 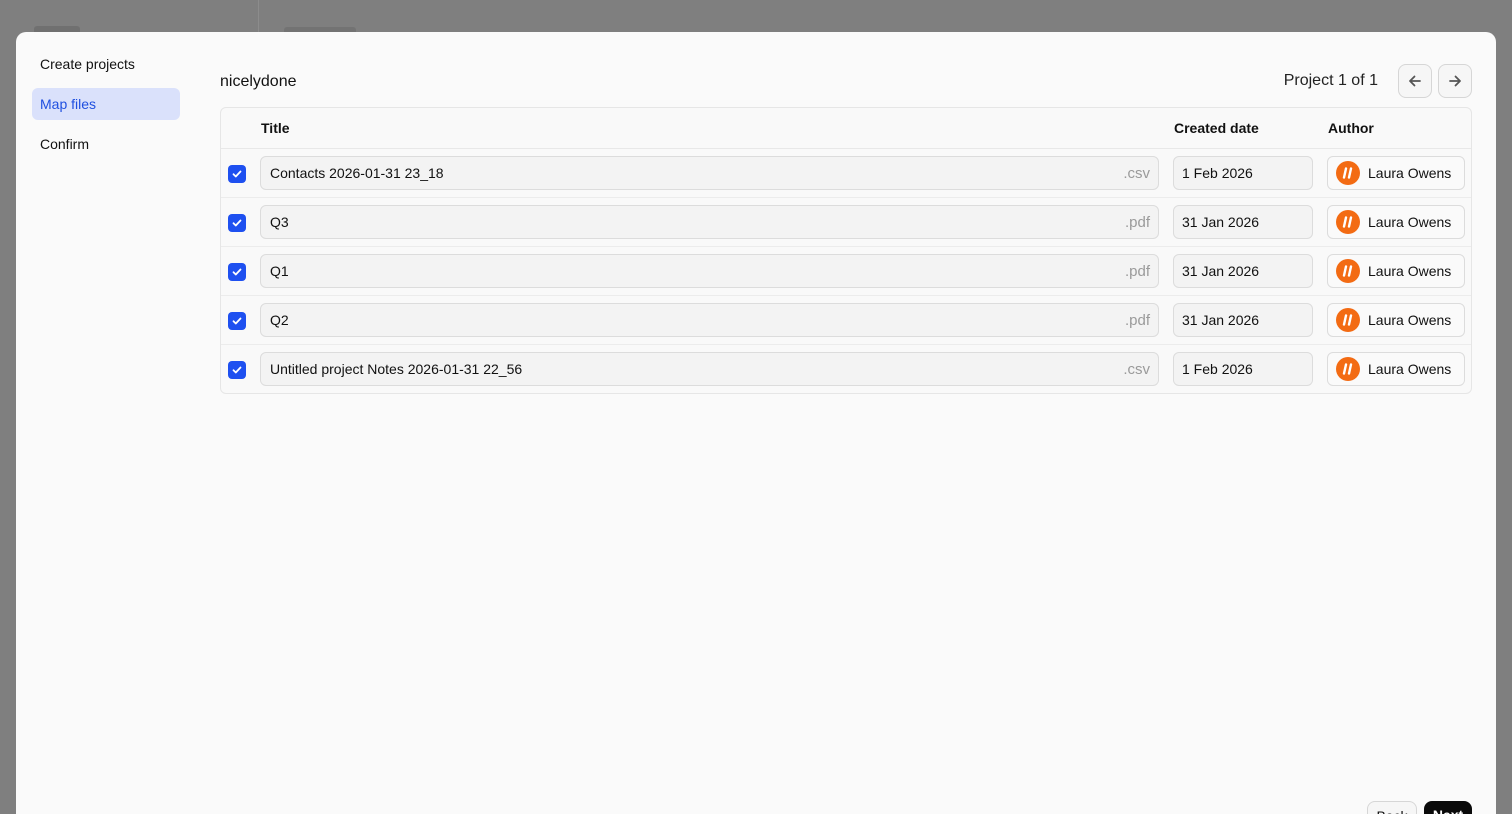 I want to click on next-project-button, so click(x=1455, y=81).